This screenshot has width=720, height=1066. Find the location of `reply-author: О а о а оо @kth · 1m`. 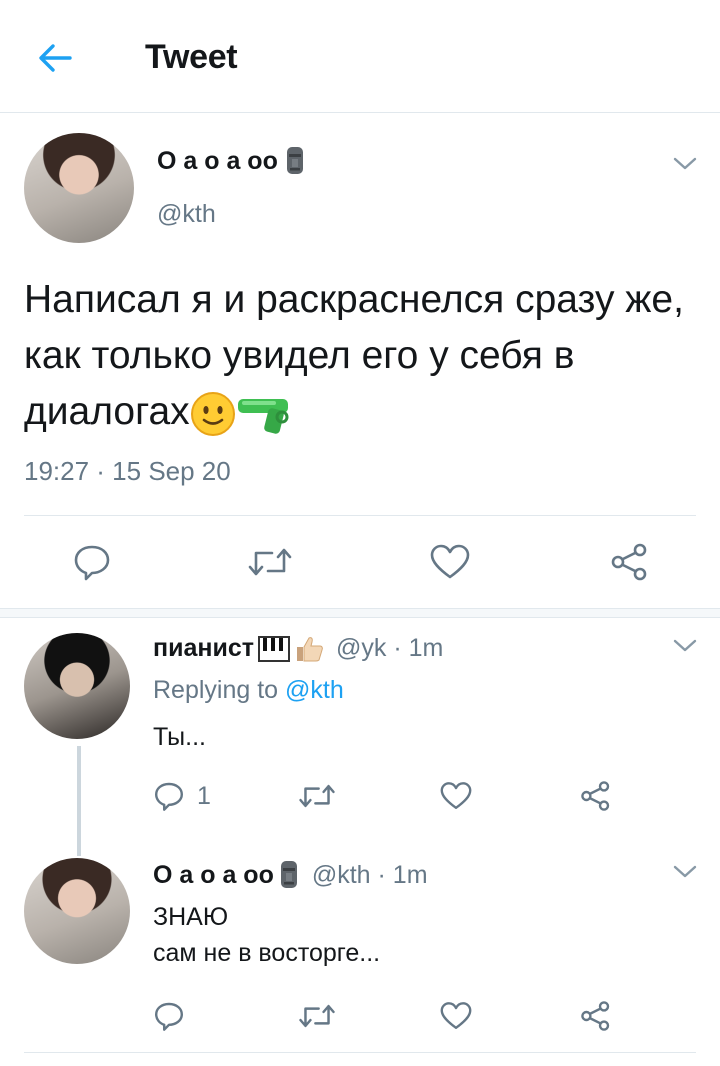

reply-author: О а о а оо @kth · 1m is located at coordinates (290, 875).